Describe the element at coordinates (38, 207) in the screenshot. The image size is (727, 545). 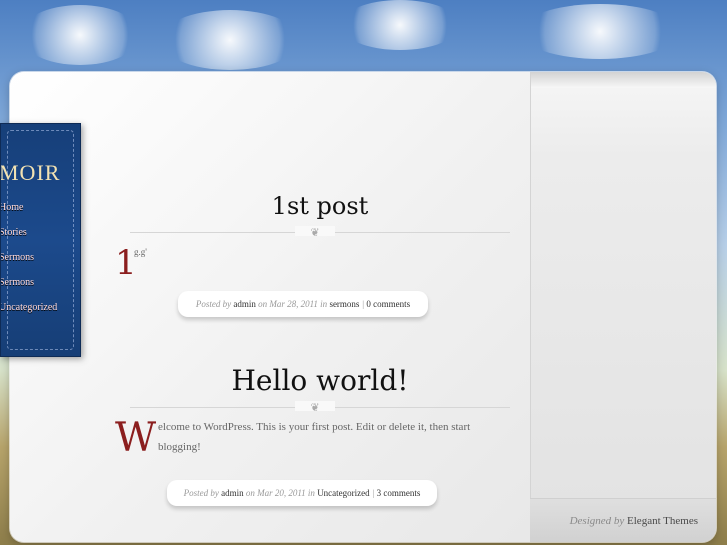
I see `nav-item-home: Home` at that location.